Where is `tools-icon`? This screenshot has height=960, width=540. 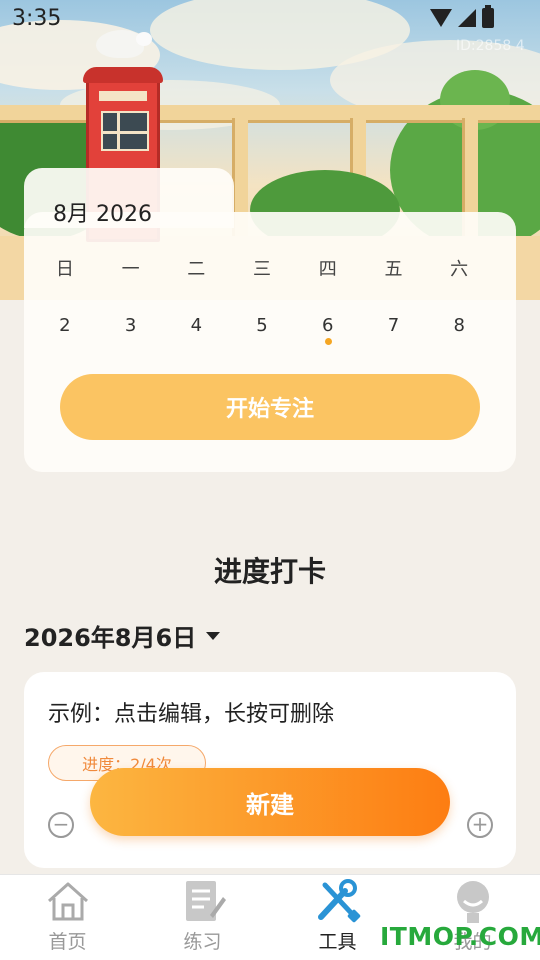
tools-icon is located at coordinates (339, 901).